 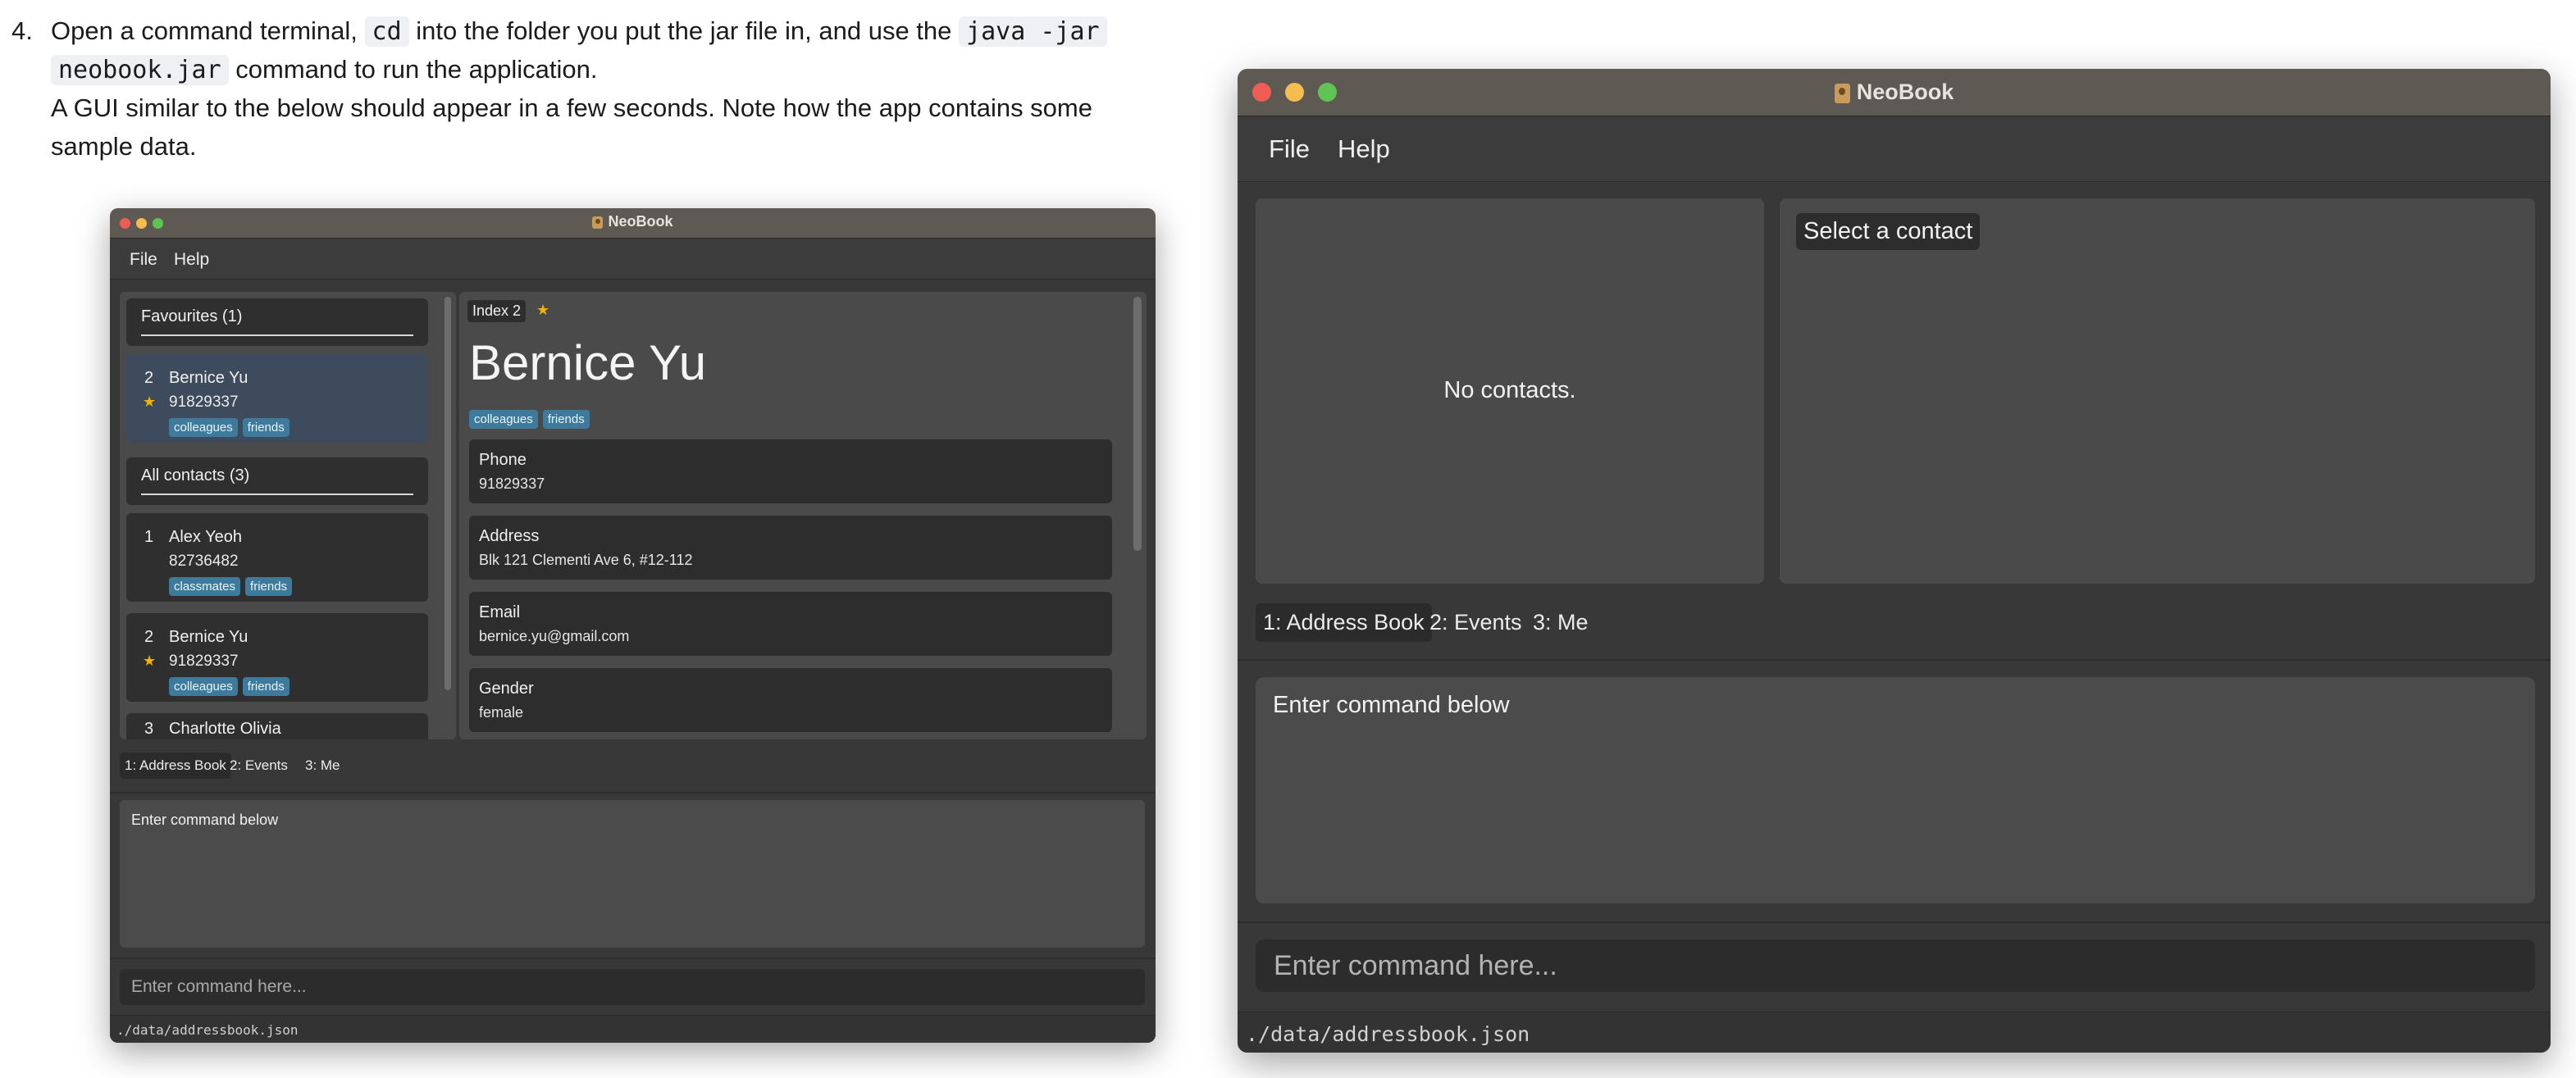 I want to click on field-value: bernice.yu@gmail.com, so click(x=554, y=636).